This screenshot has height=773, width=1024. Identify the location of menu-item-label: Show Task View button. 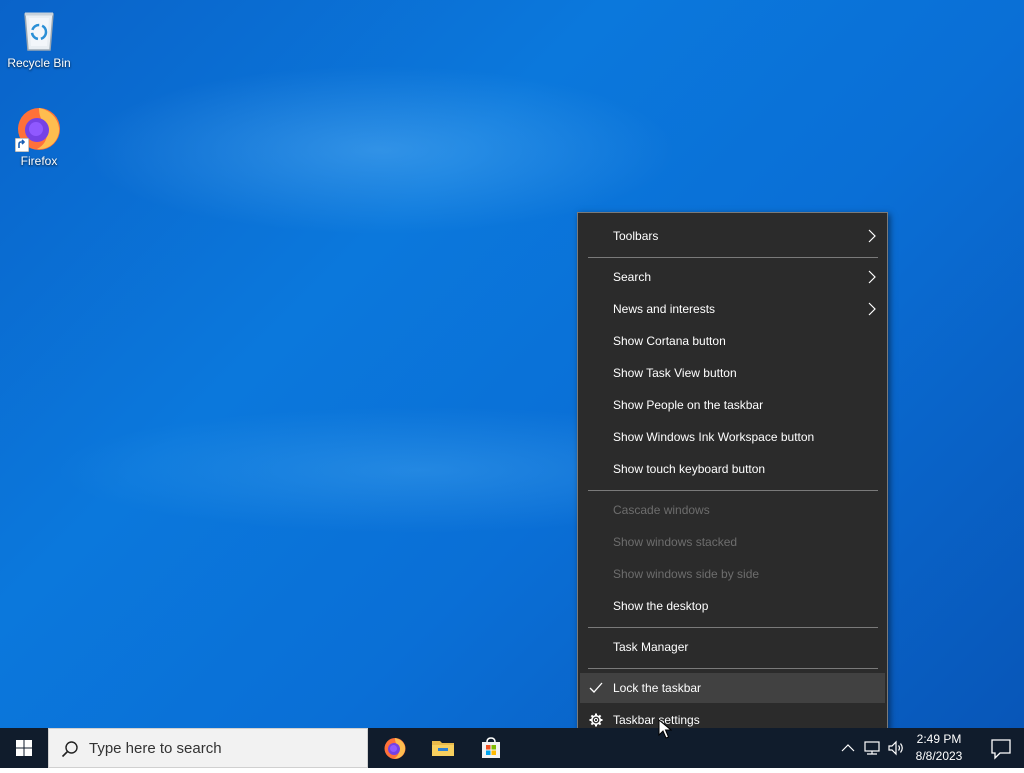
(675, 373).